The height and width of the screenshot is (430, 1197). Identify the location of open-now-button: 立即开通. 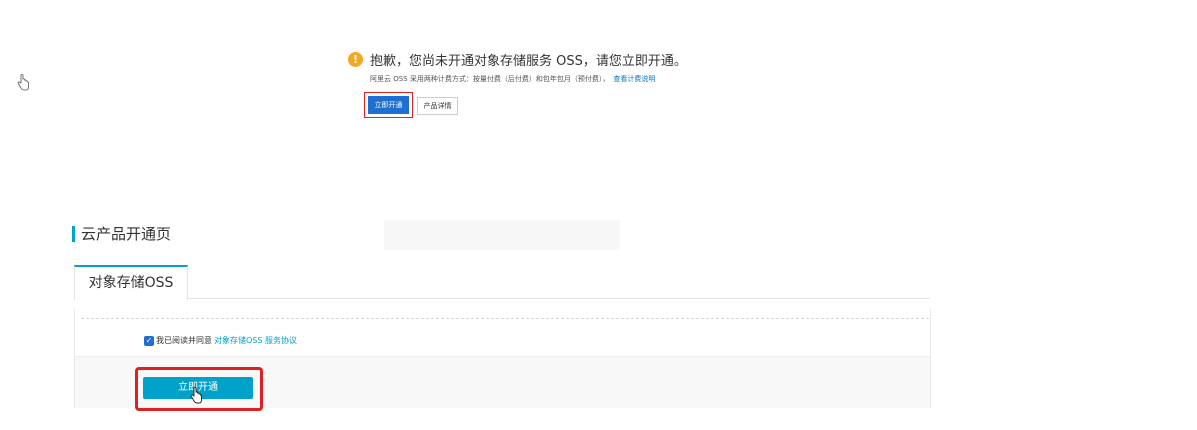
(388, 105).